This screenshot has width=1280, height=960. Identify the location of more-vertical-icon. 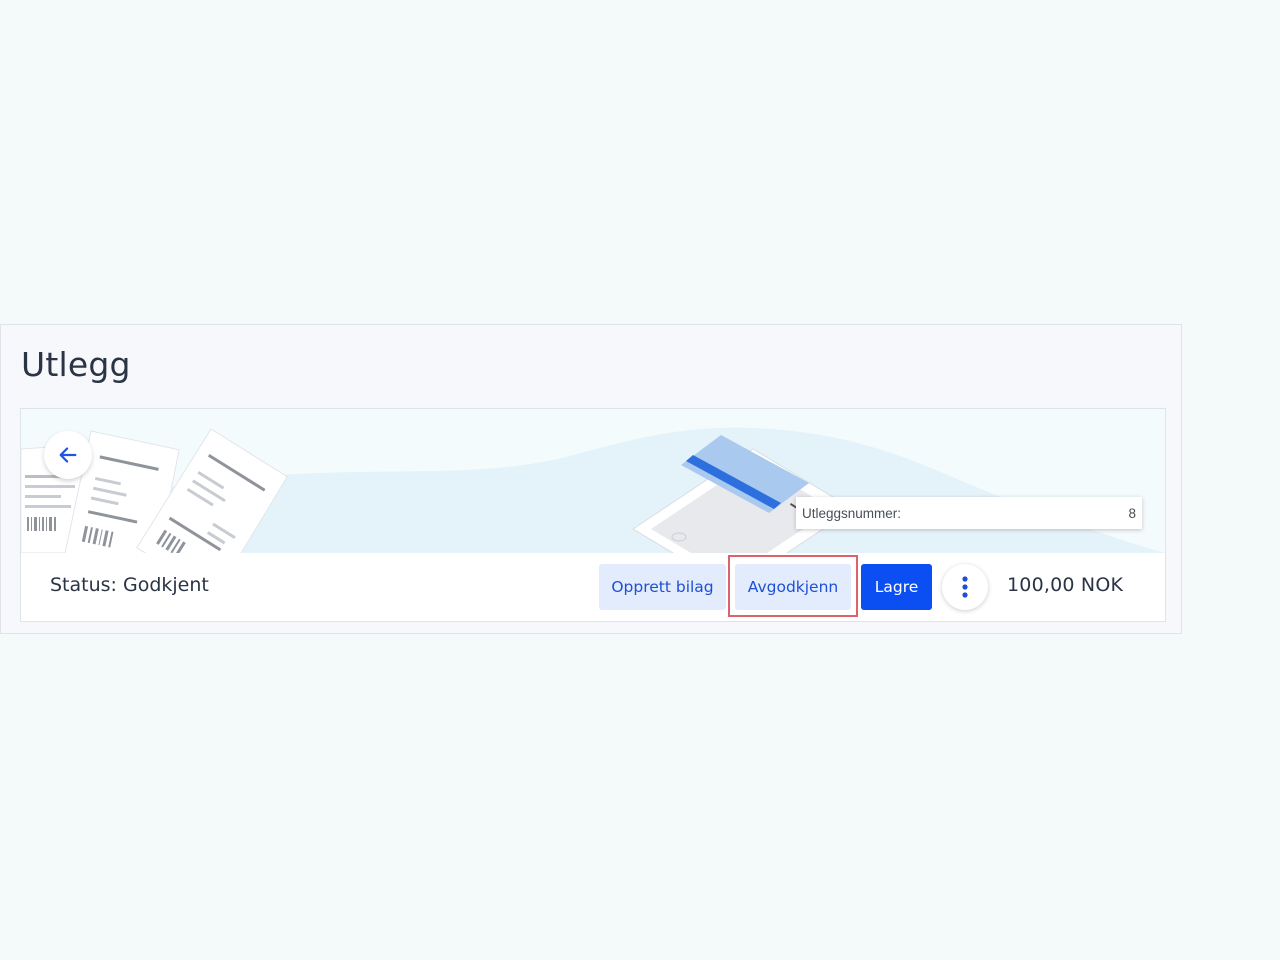
(965, 587).